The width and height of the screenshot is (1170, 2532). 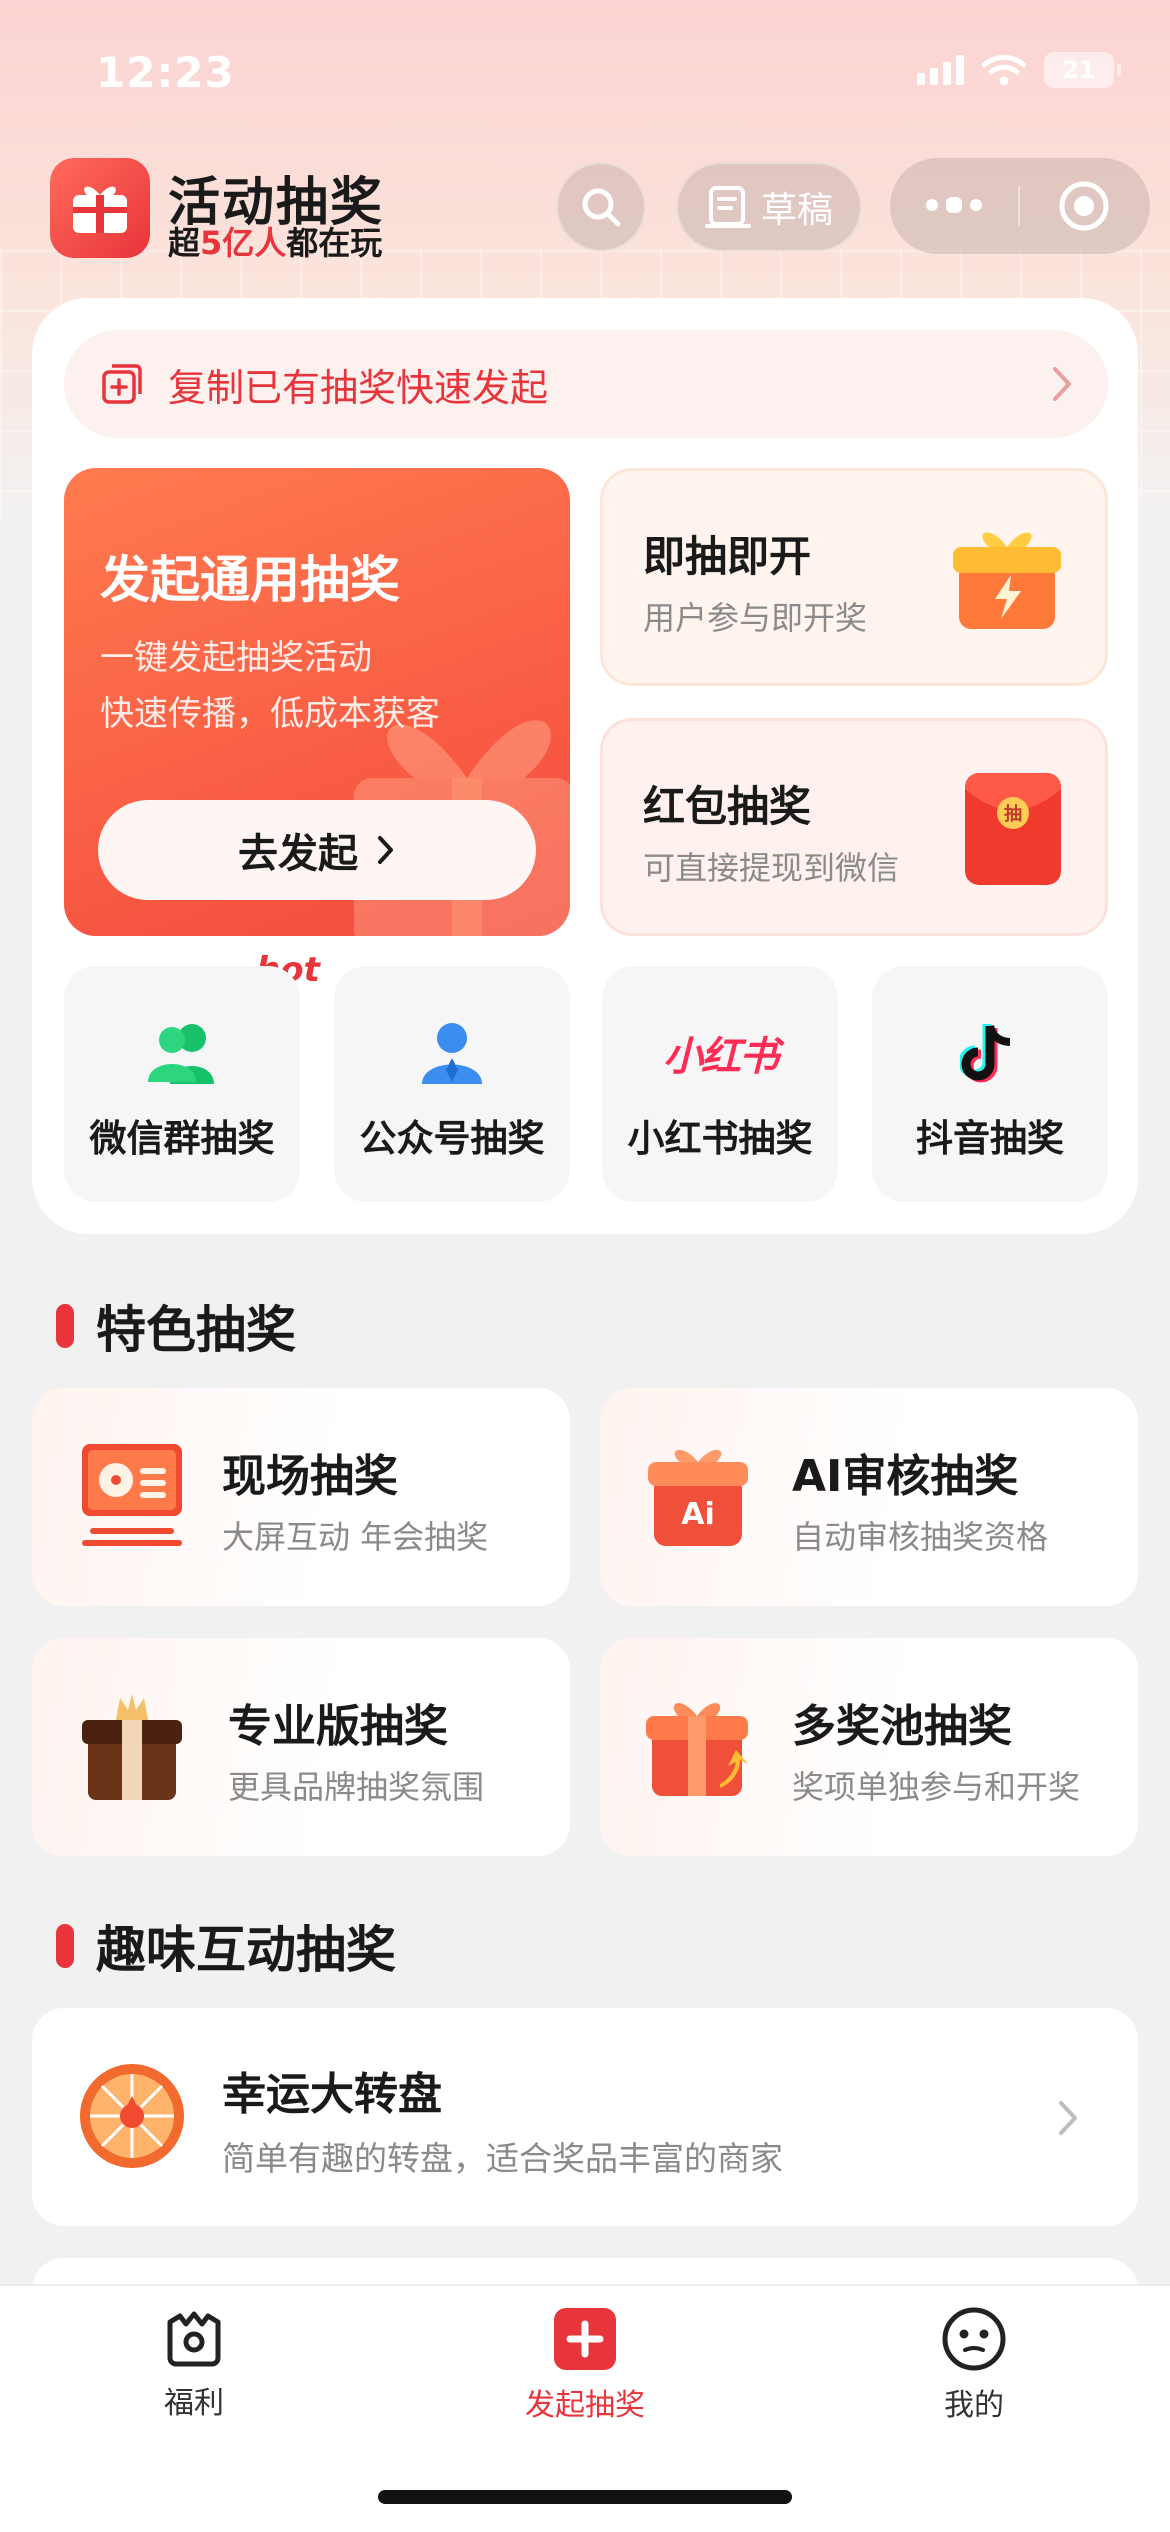 I want to click on signal-icon, so click(x=940, y=70).